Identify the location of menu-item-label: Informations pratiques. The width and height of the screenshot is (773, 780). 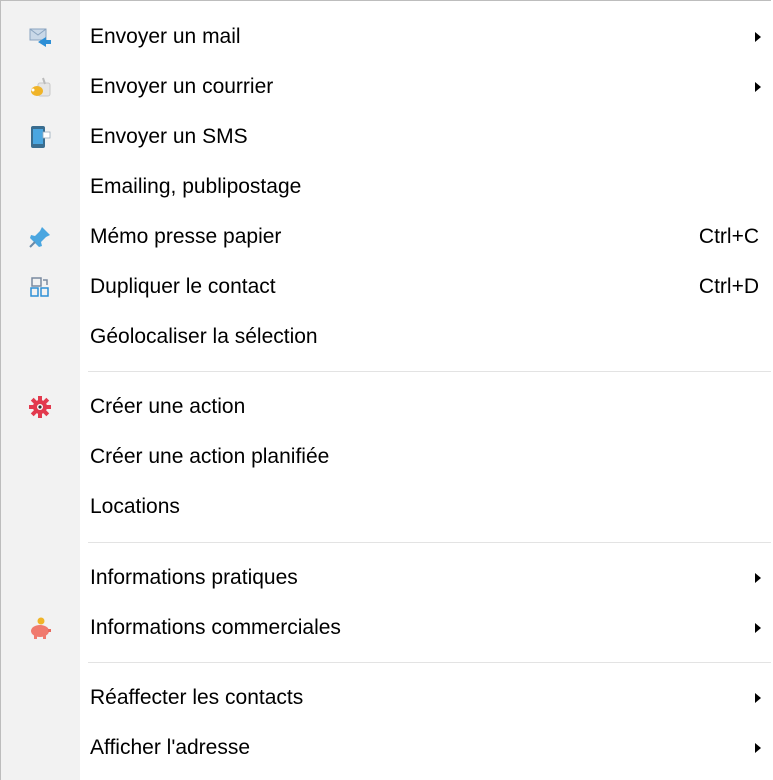
(194, 577).